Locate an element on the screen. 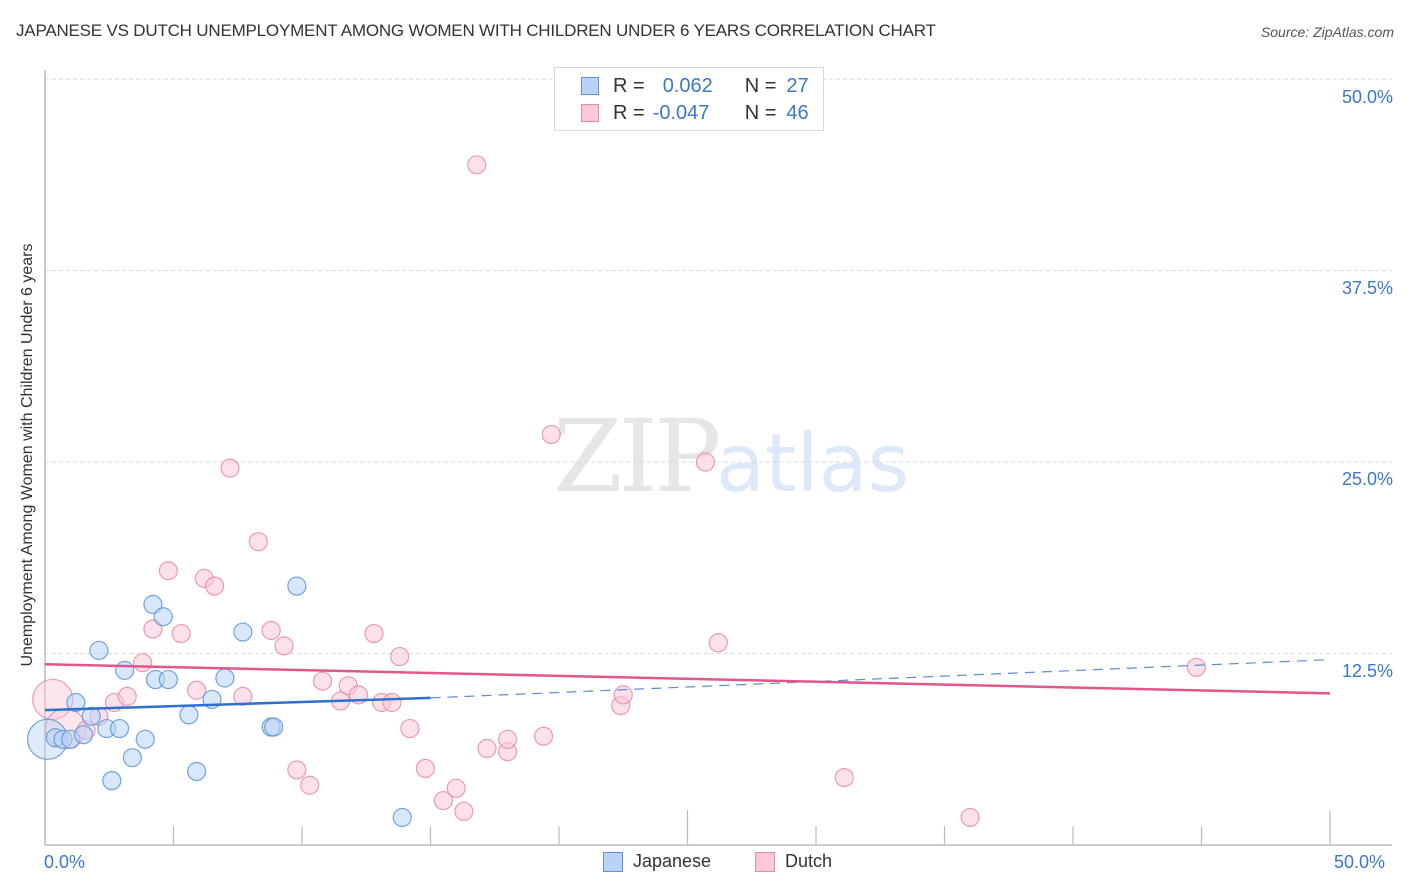 The height and width of the screenshot is (892, 1406). n-value: 27 is located at coordinates (797, 85).